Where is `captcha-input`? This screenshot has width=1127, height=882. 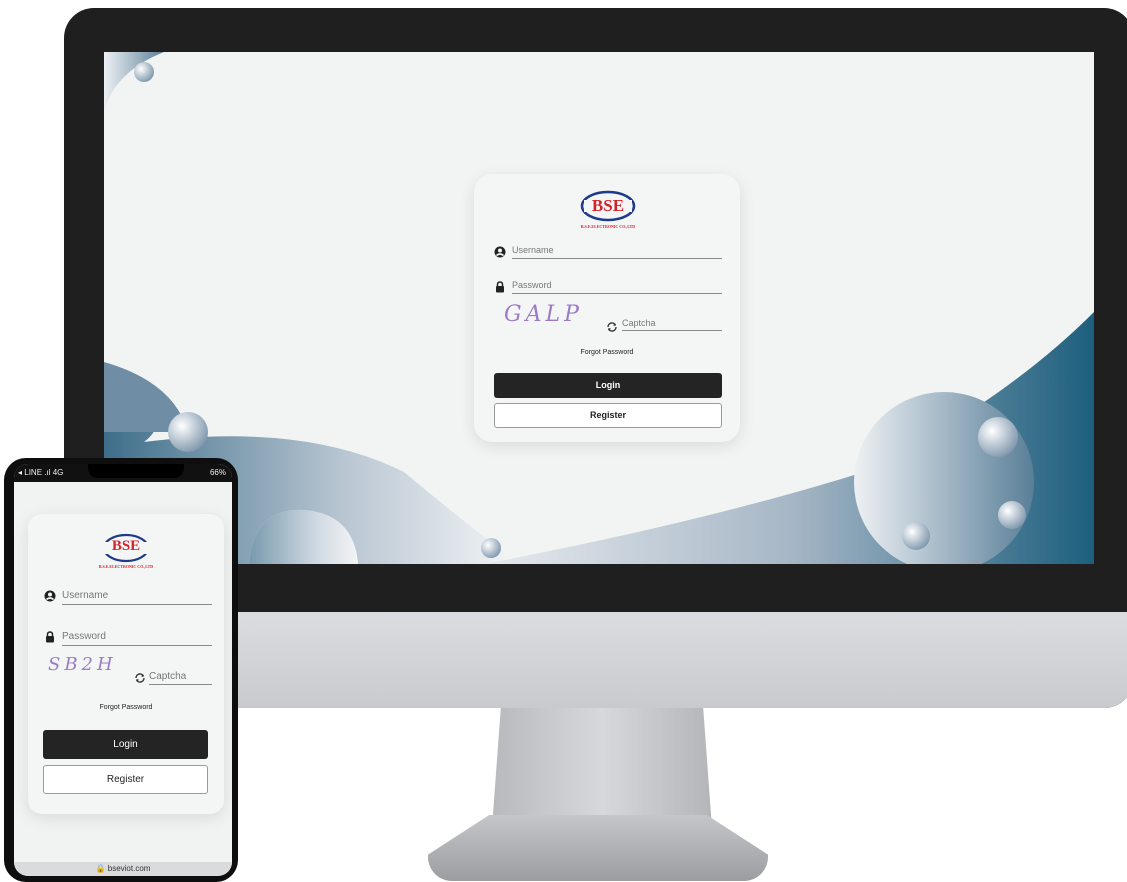 captcha-input is located at coordinates (672, 323).